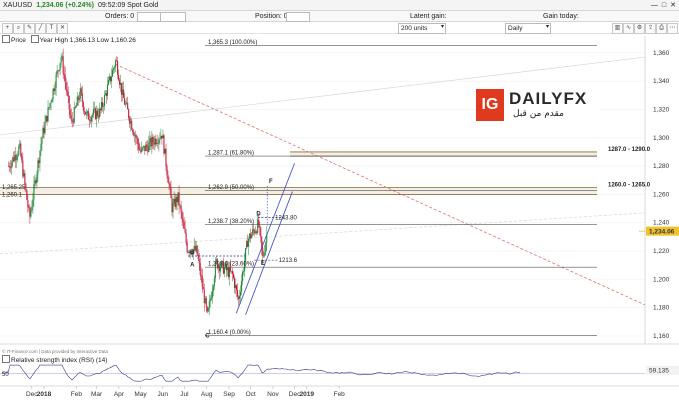 This screenshot has width=679, height=402. What do you see at coordinates (273, 394) in the screenshot?
I see `x-tick-label: Nov` at bounding box center [273, 394].